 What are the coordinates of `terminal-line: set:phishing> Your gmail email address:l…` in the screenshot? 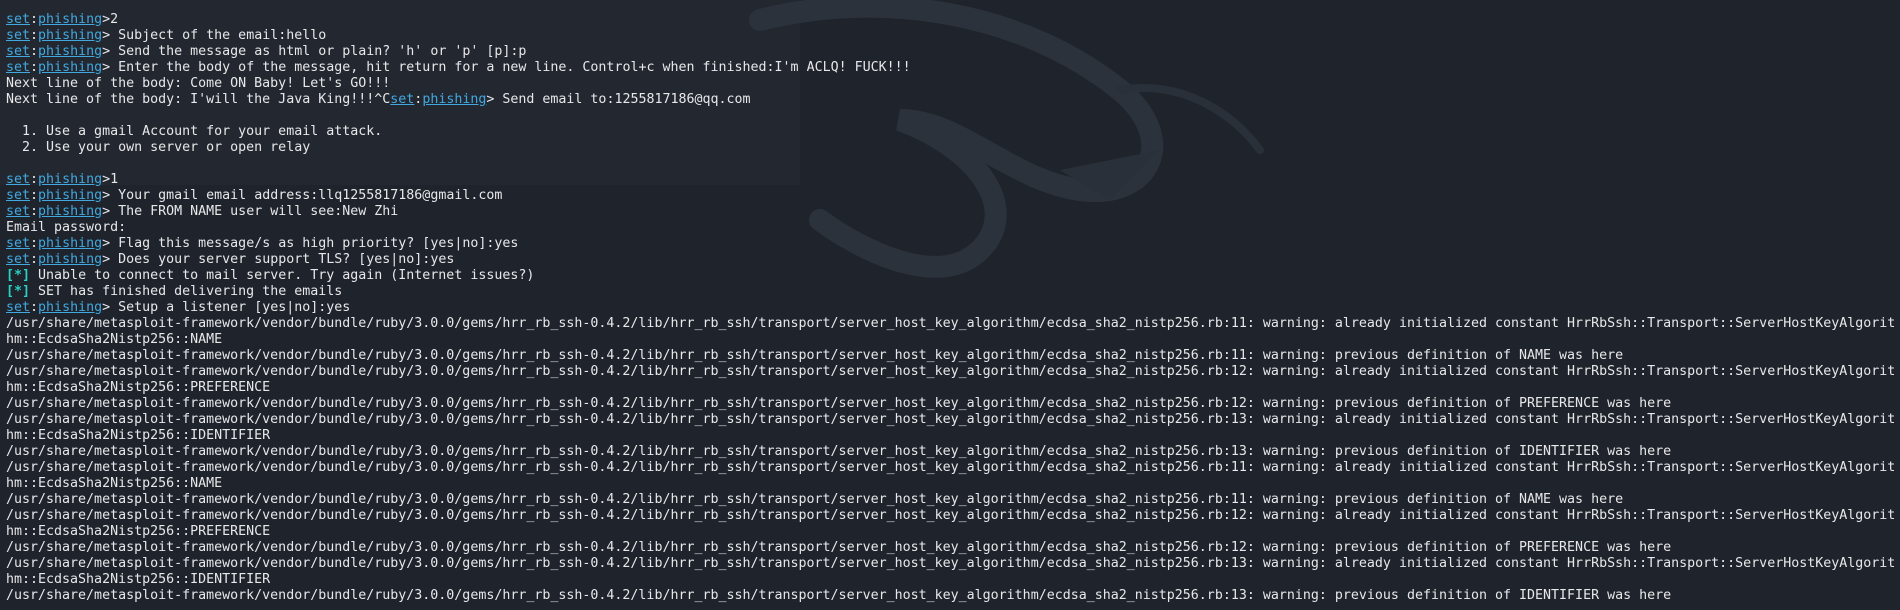 It's located at (953, 196).